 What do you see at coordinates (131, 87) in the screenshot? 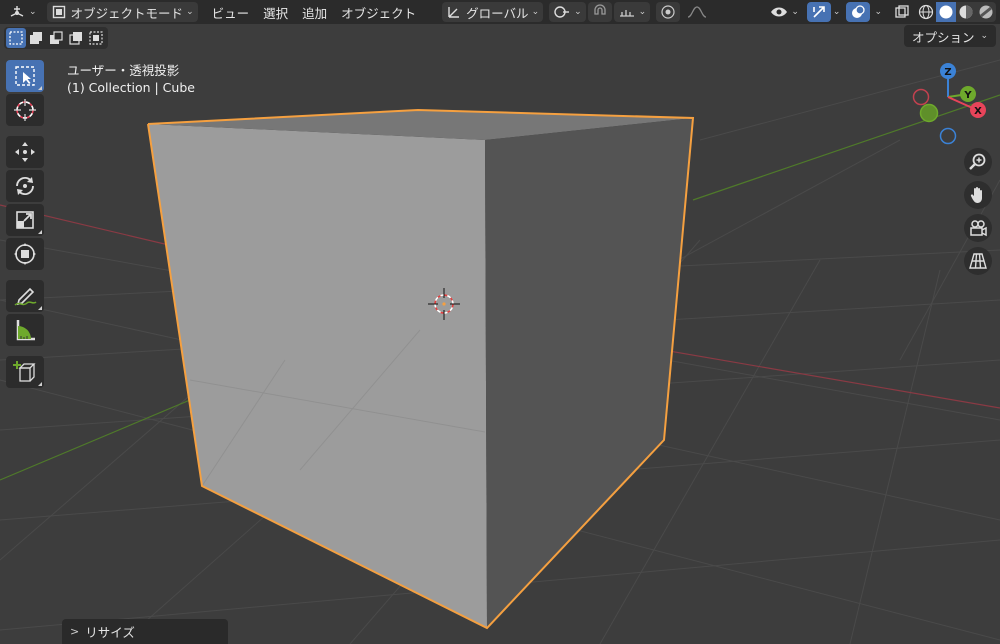
I see `active-object-label: (1) Collection | Cube` at bounding box center [131, 87].